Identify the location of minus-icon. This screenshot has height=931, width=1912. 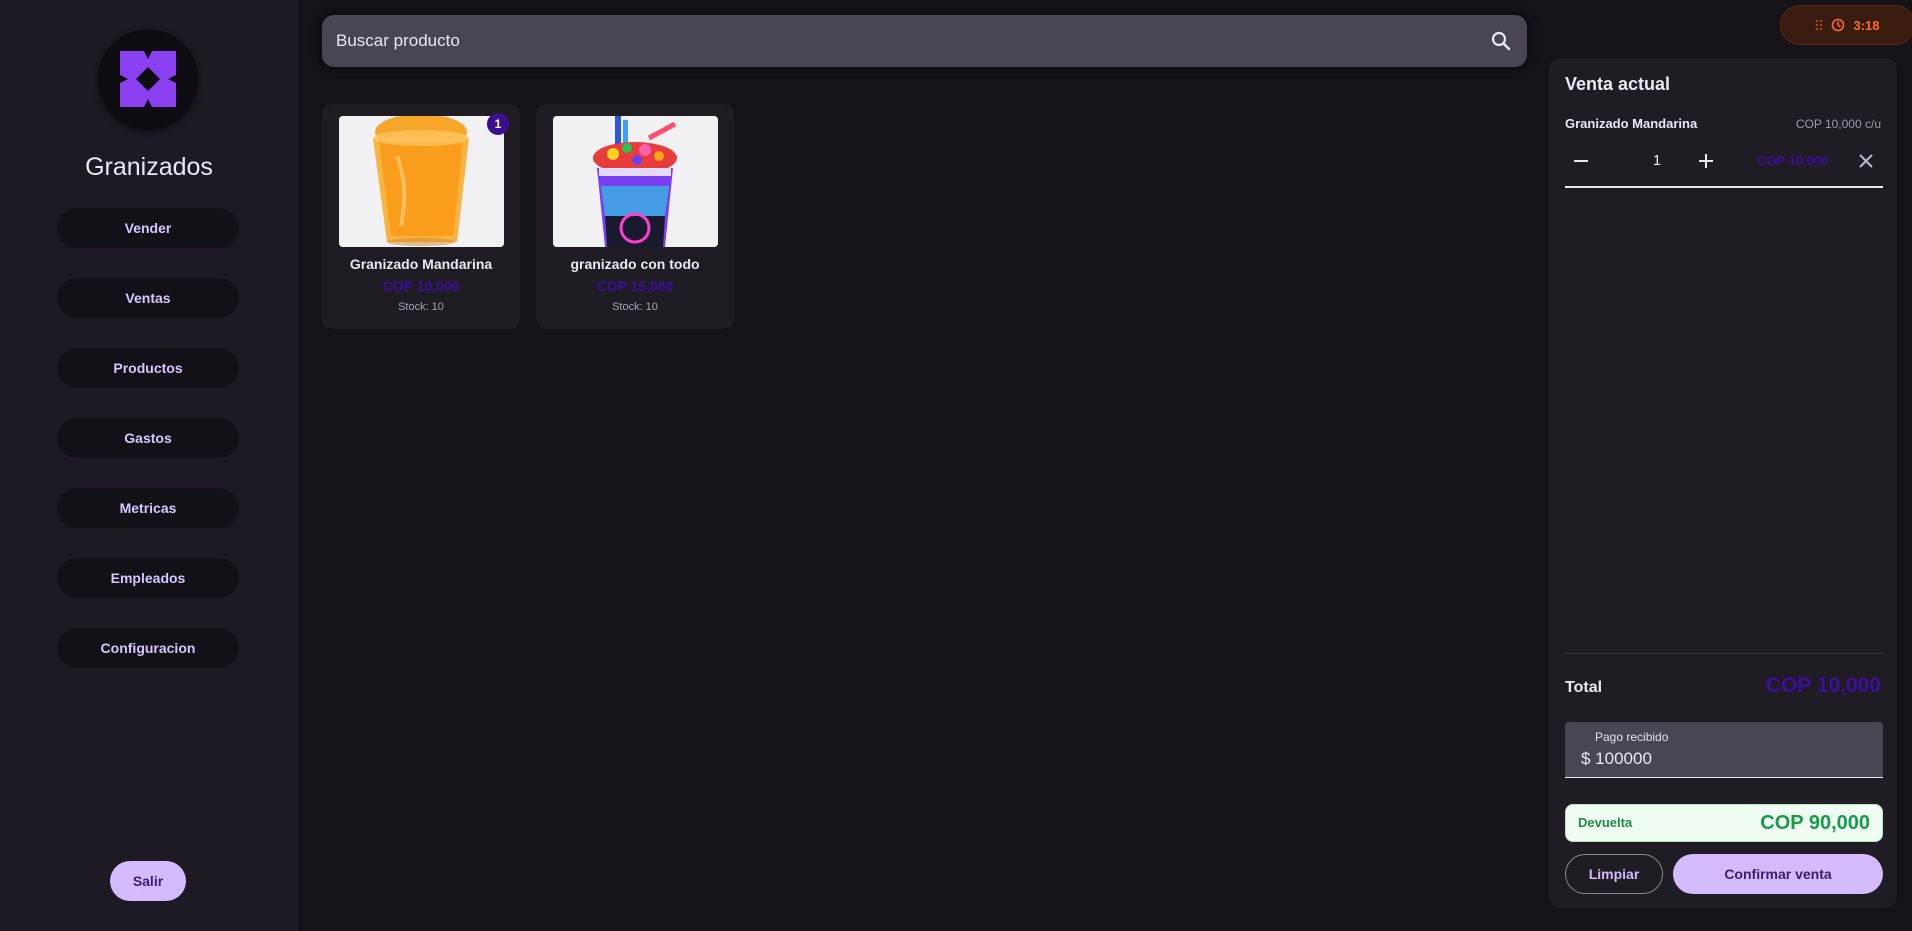
(1581, 161).